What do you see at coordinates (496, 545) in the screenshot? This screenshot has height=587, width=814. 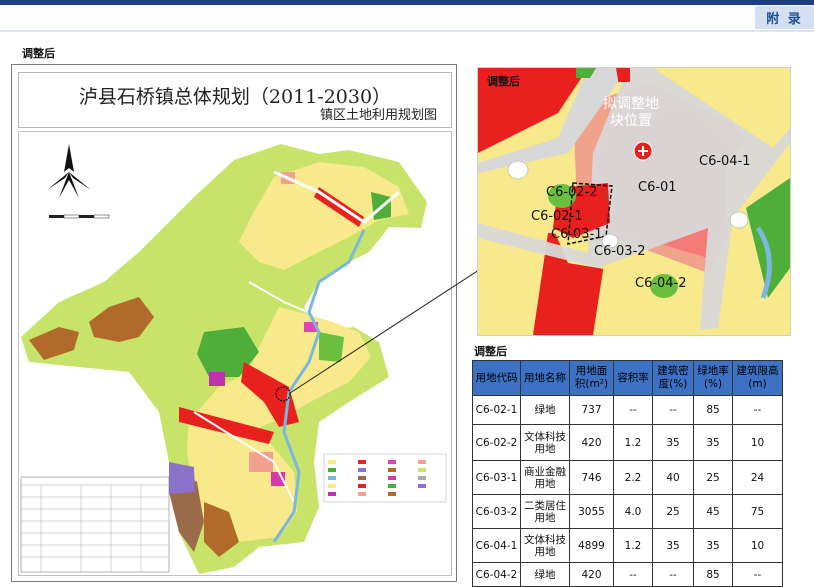 I see `table-cell: C6-04-1` at bounding box center [496, 545].